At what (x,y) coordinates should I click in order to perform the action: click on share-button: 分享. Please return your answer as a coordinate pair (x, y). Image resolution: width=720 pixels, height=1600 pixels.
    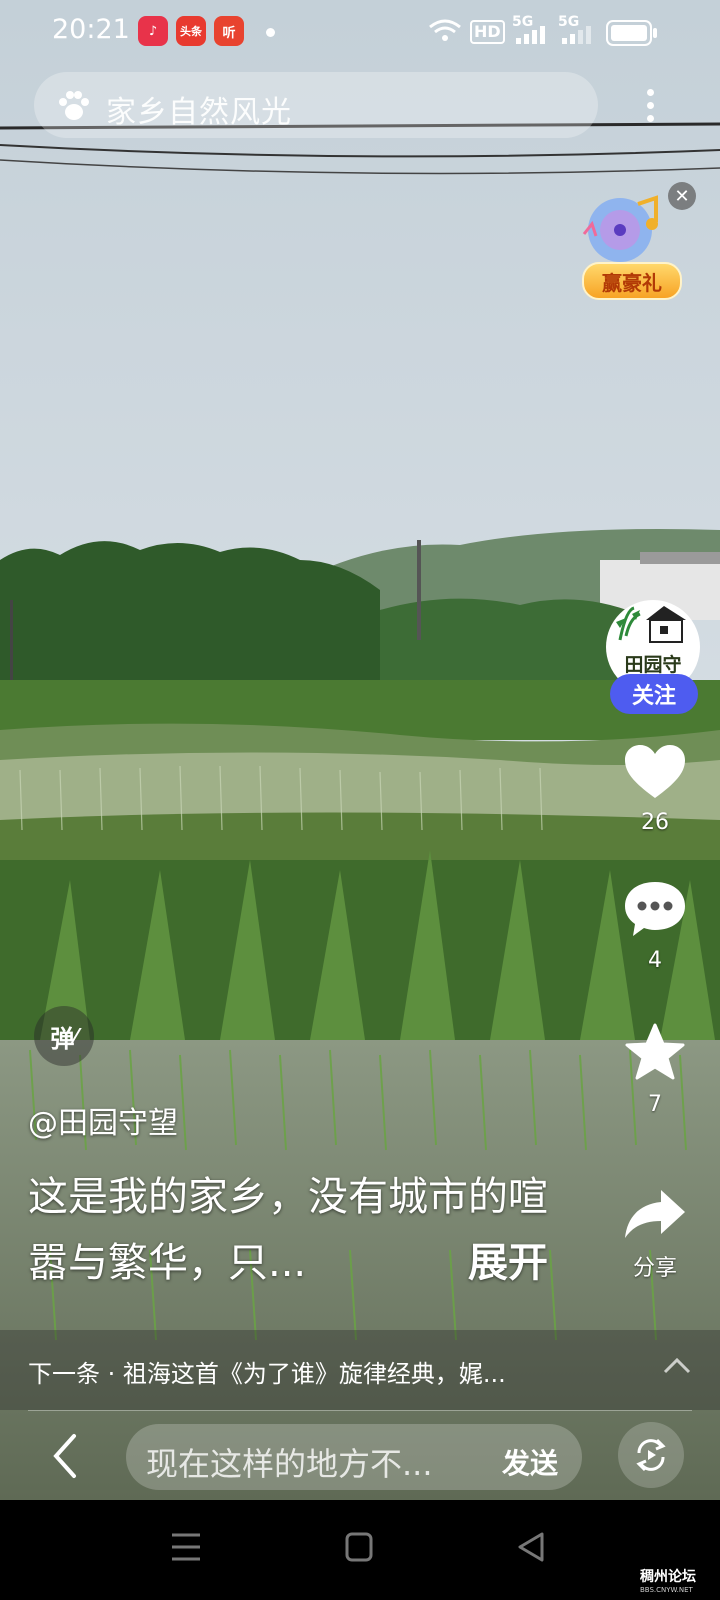
    Looking at the image, I should click on (655, 1235).